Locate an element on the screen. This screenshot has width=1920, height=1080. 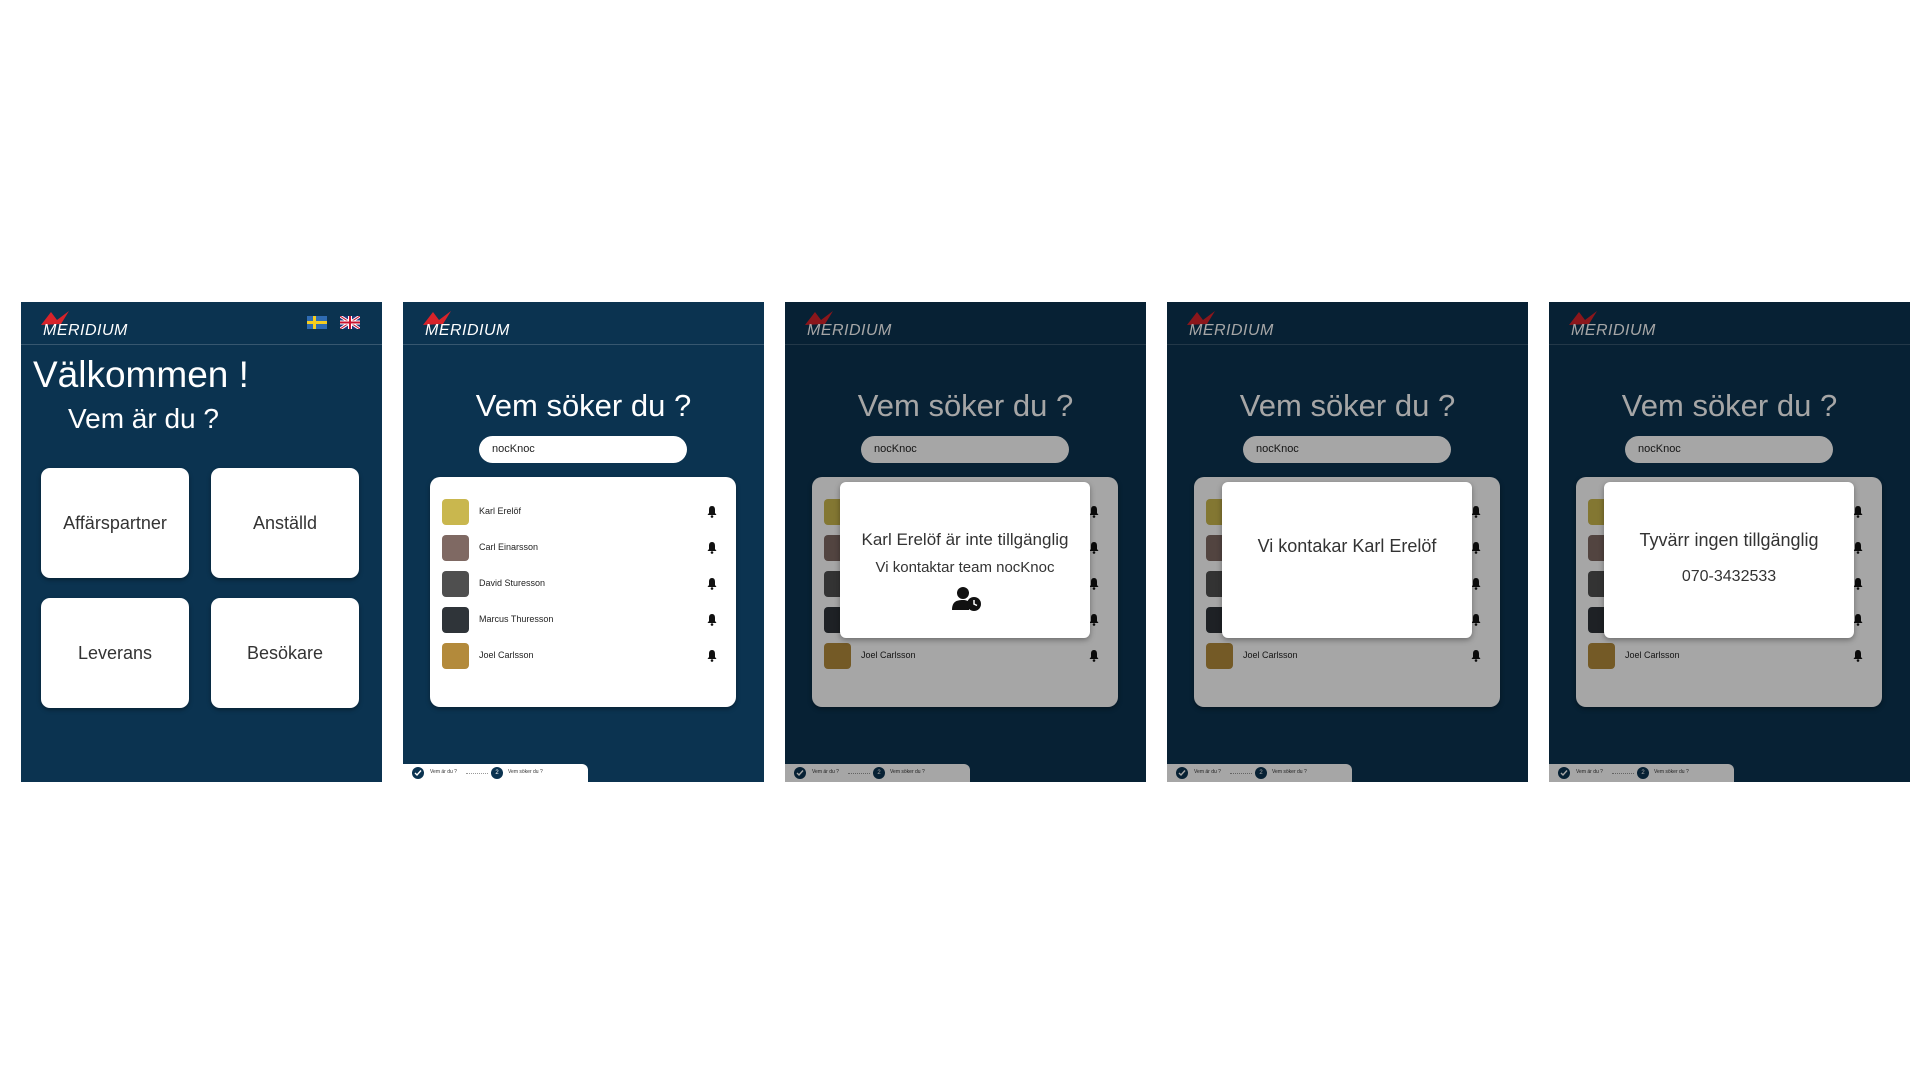
role-button-besokare: Besökare is located at coordinates (285, 653).